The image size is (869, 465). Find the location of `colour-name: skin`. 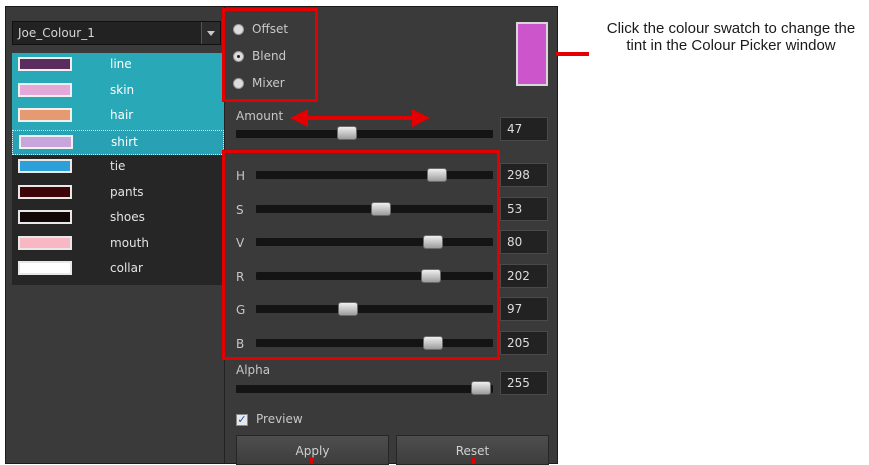

colour-name: skin is located at coordinates (122, 89).